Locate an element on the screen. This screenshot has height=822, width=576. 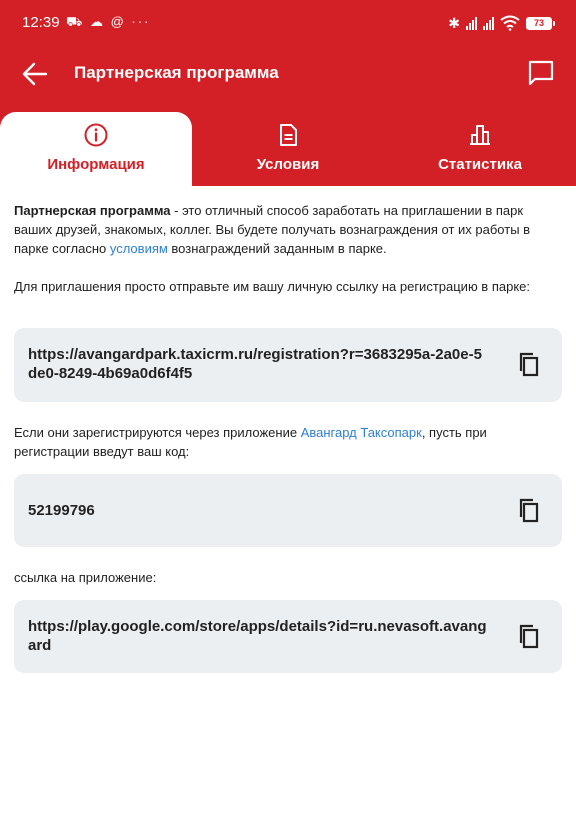
tab-information: Информация is located at coordinates (96, 149).